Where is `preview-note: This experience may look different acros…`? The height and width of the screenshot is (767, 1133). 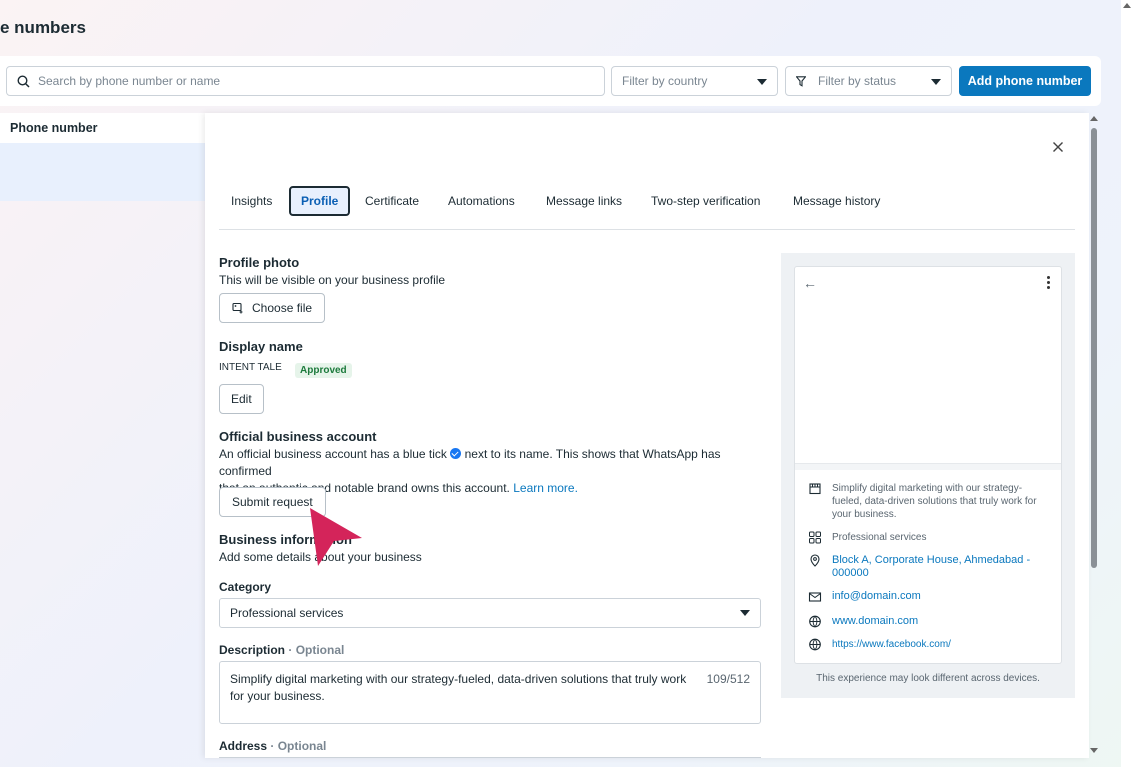
preview-note: This experience may look different acros… is located at coordinates (928, 678).